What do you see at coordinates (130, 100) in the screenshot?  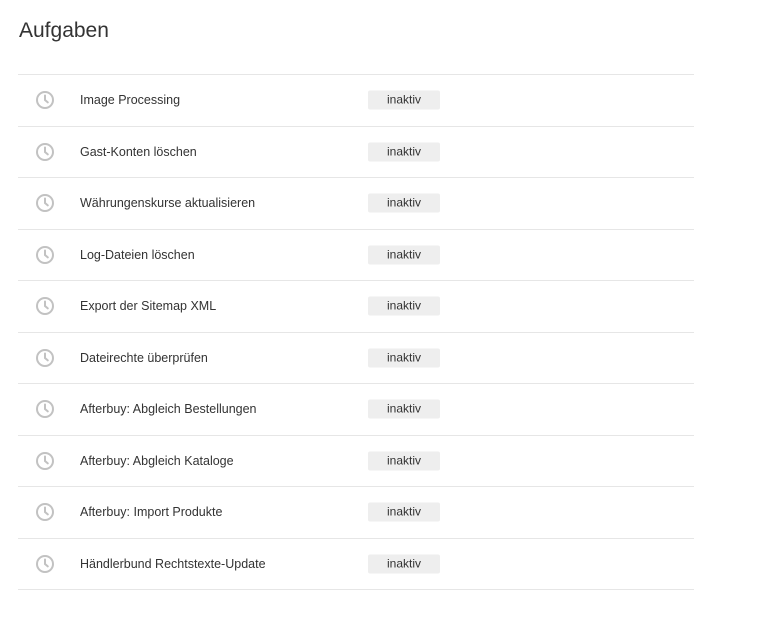 I see `task-name: Image Processing` at bounding box center [130, 100].